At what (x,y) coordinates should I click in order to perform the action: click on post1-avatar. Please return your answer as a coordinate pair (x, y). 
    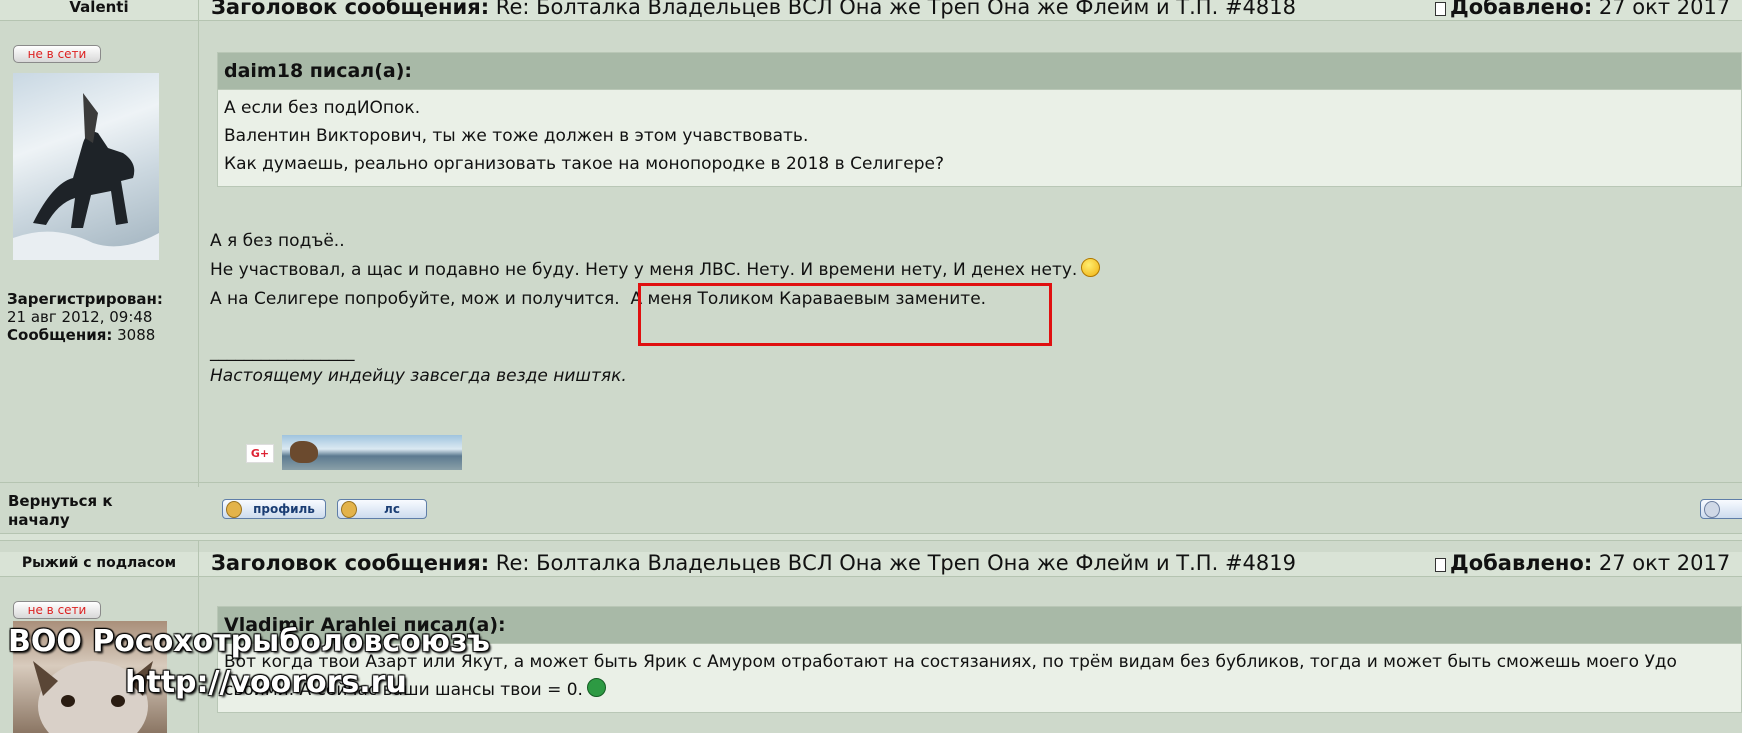
    Looking at the image, I should click on (86, 166).